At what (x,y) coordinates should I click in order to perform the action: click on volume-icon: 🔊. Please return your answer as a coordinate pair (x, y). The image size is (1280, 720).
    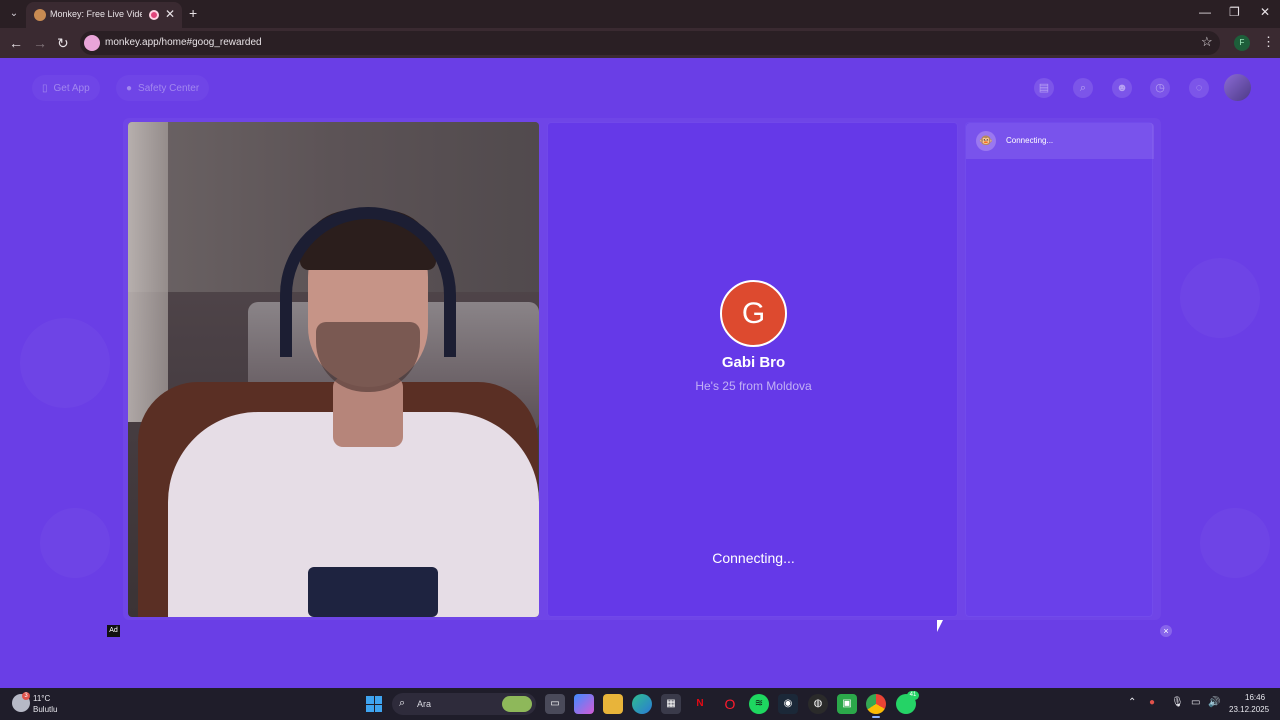
    Looking at the image, I should click on (1214, 702).